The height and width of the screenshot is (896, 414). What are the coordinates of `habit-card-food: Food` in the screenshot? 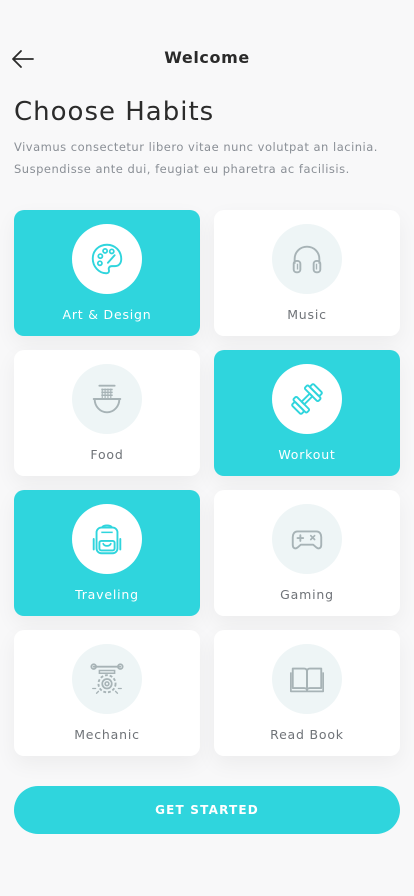 It's located at (107, 413).